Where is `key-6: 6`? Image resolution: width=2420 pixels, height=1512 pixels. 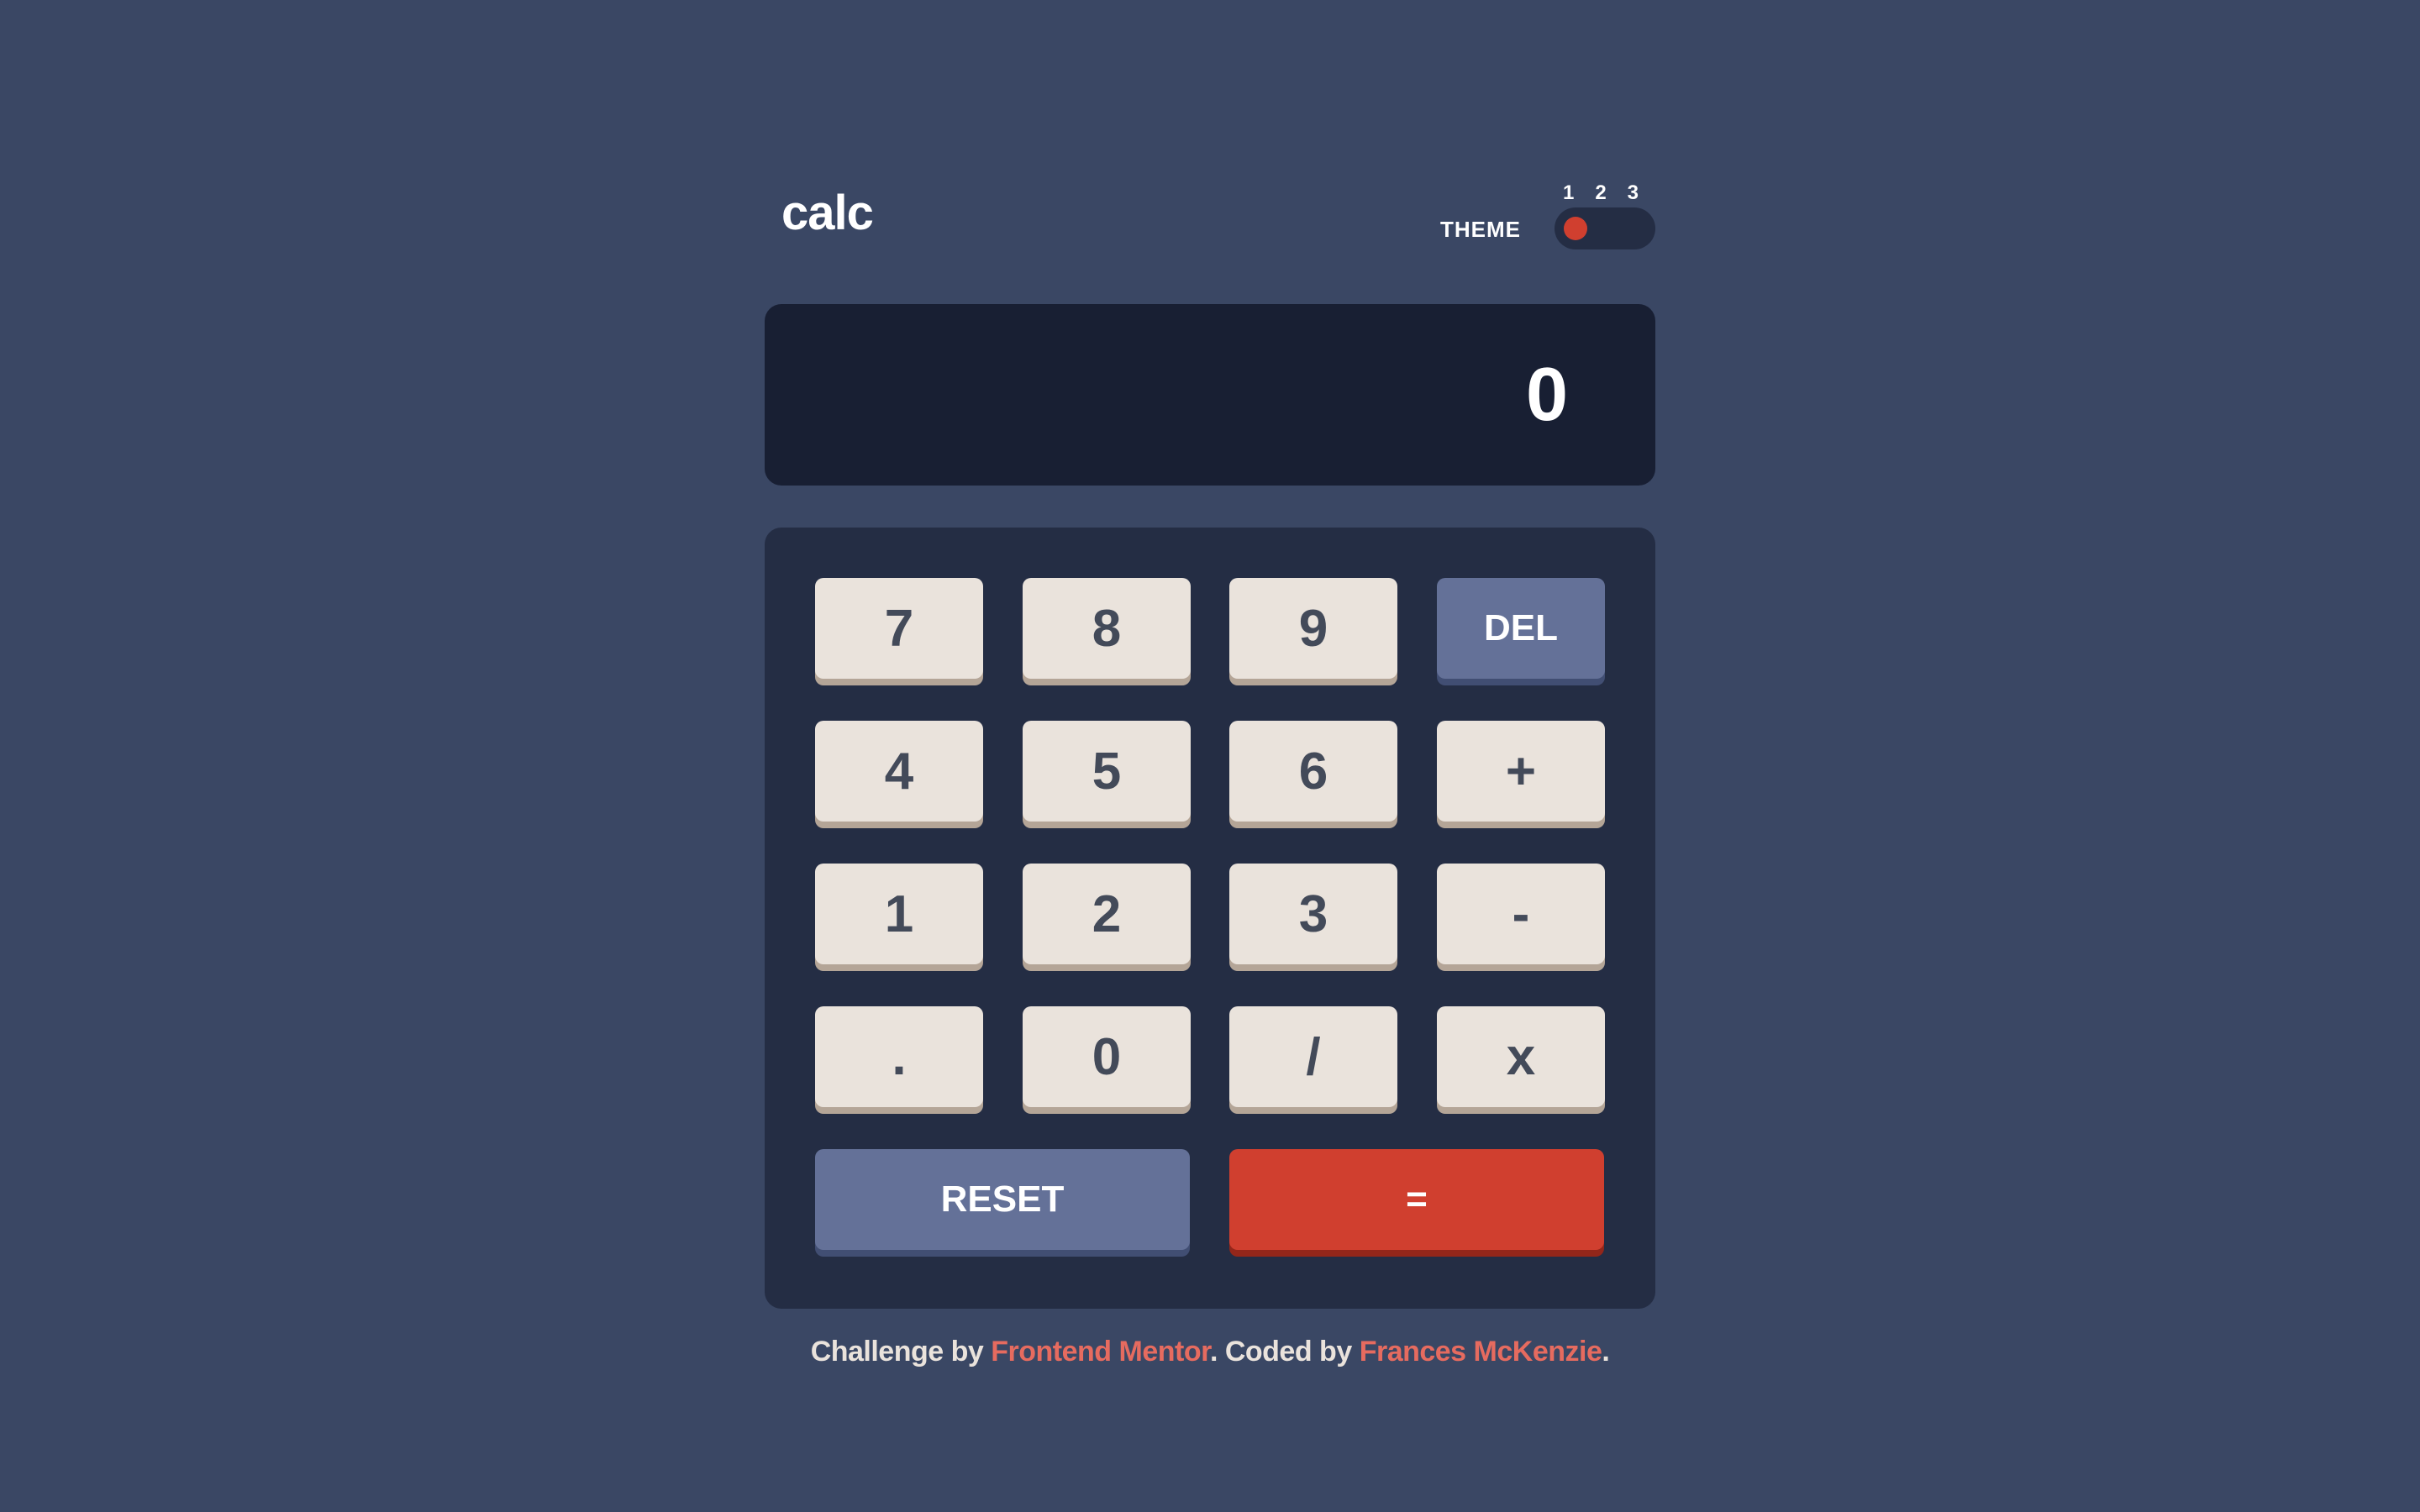
key-6: 6 is located at coordinates (1313, 771).